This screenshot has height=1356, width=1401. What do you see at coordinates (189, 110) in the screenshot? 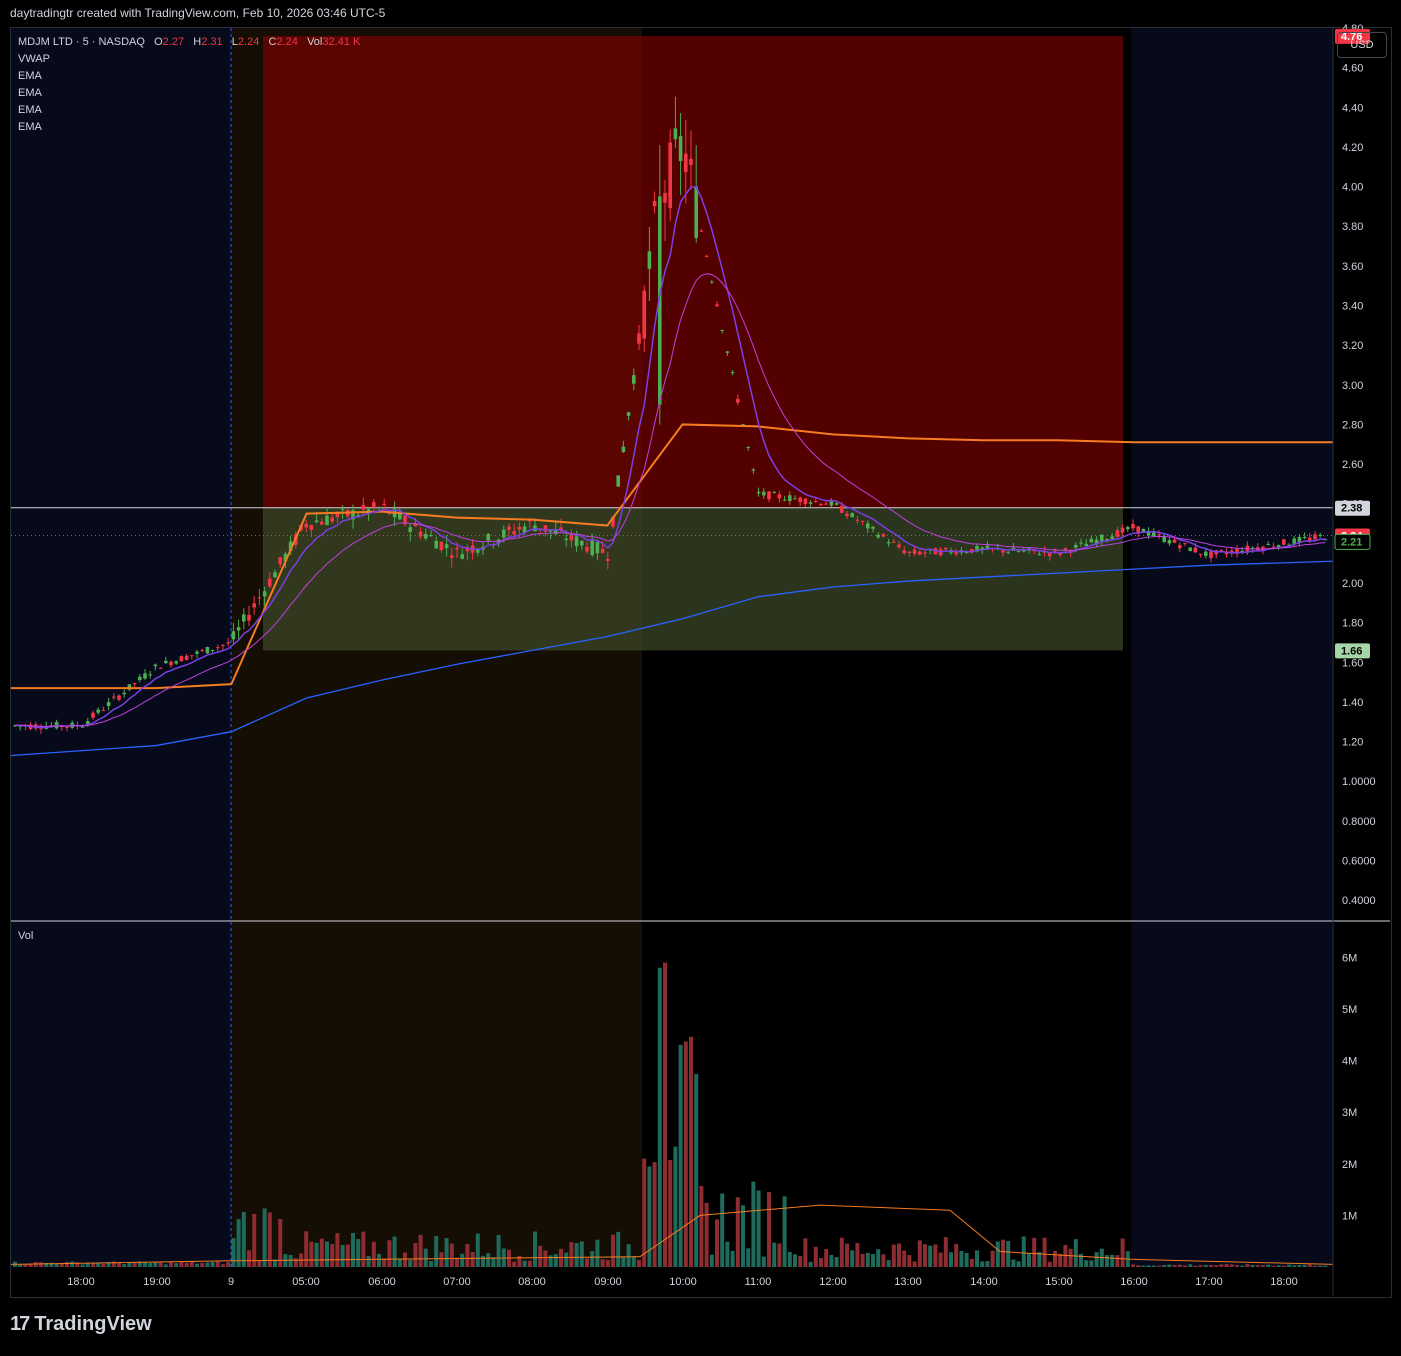
I see `indicator-ema-3: EMA` at bounding box center [189, 110].